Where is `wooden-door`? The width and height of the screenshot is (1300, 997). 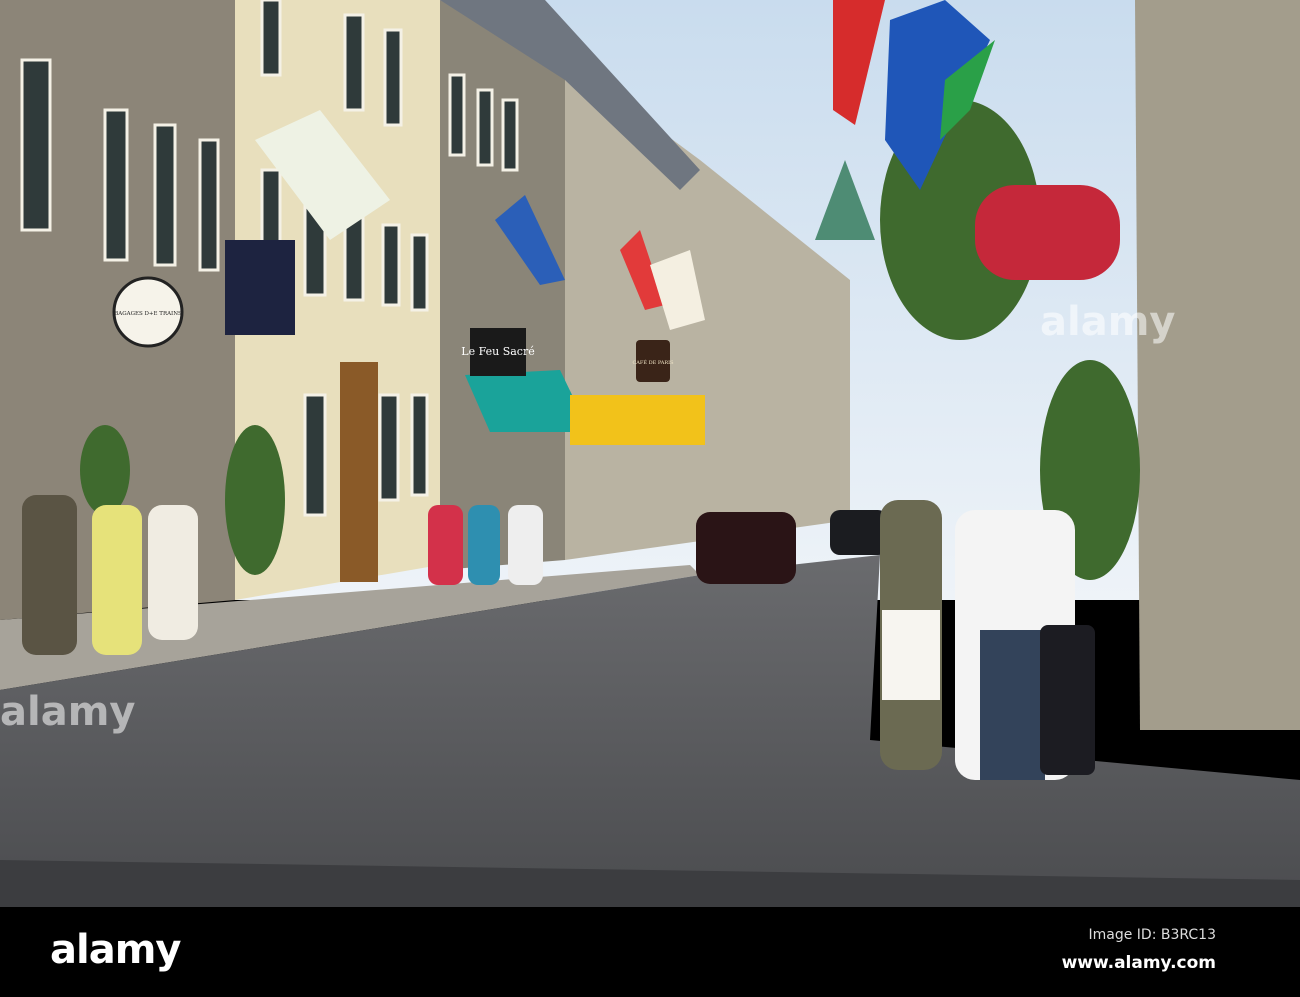
wooden-door is located at coordinates (359, 472).